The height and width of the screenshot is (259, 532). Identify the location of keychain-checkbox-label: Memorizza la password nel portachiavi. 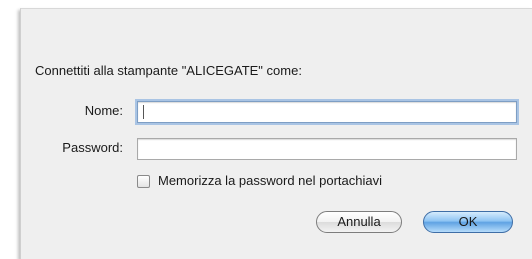
(270, 180).